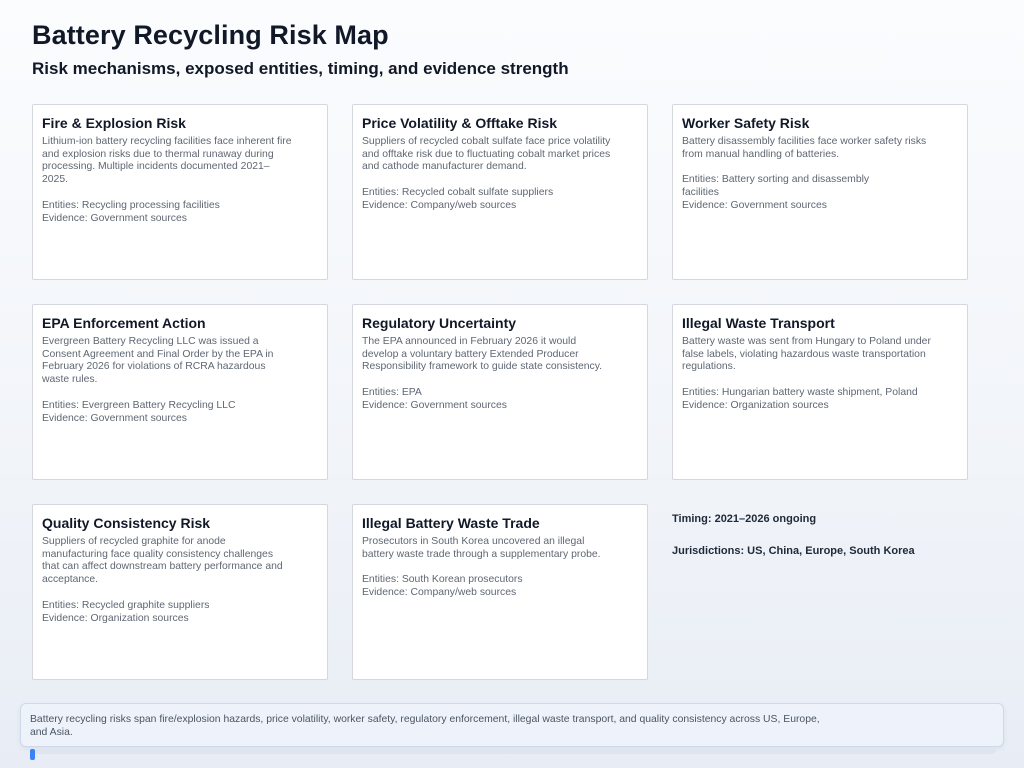 The image size is (1024, 768). I want to click on timing-note: Timing: 2021–2026 ongoing, so click(744, 519).